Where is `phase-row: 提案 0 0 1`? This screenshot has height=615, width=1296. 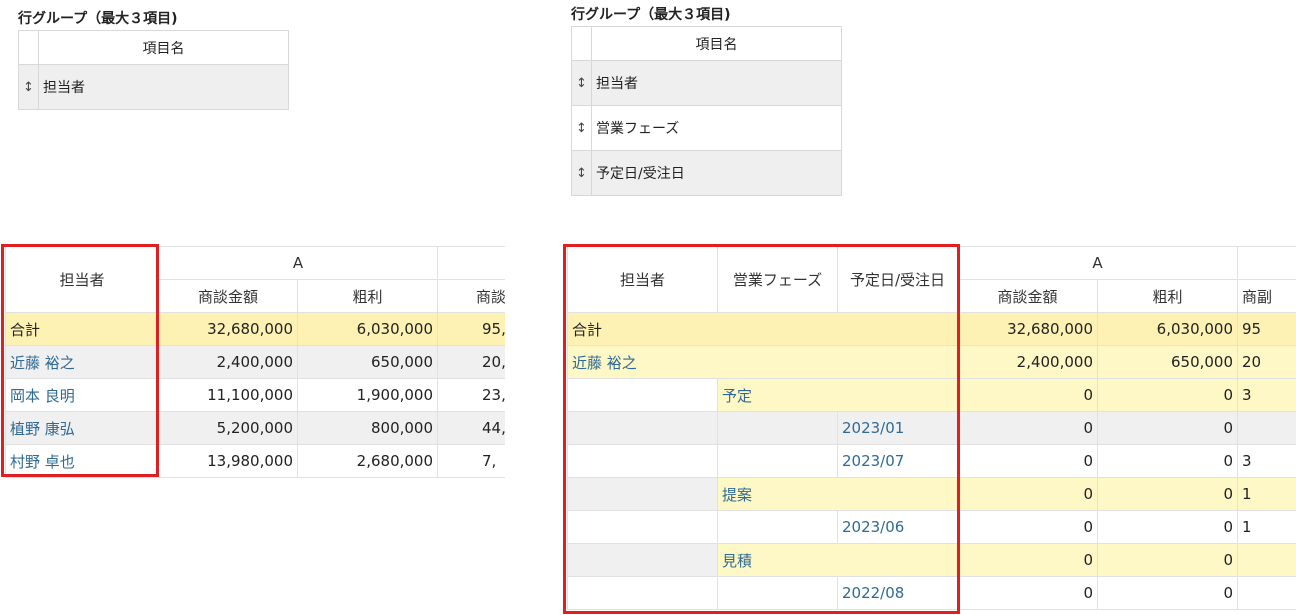
phase-row: 提案 0 0 1 is located at coordinates (931, 494).